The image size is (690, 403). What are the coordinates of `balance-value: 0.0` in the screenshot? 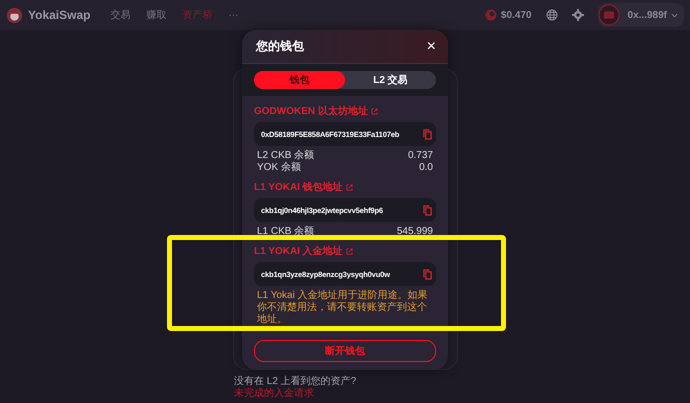 It's located at (426, 168).